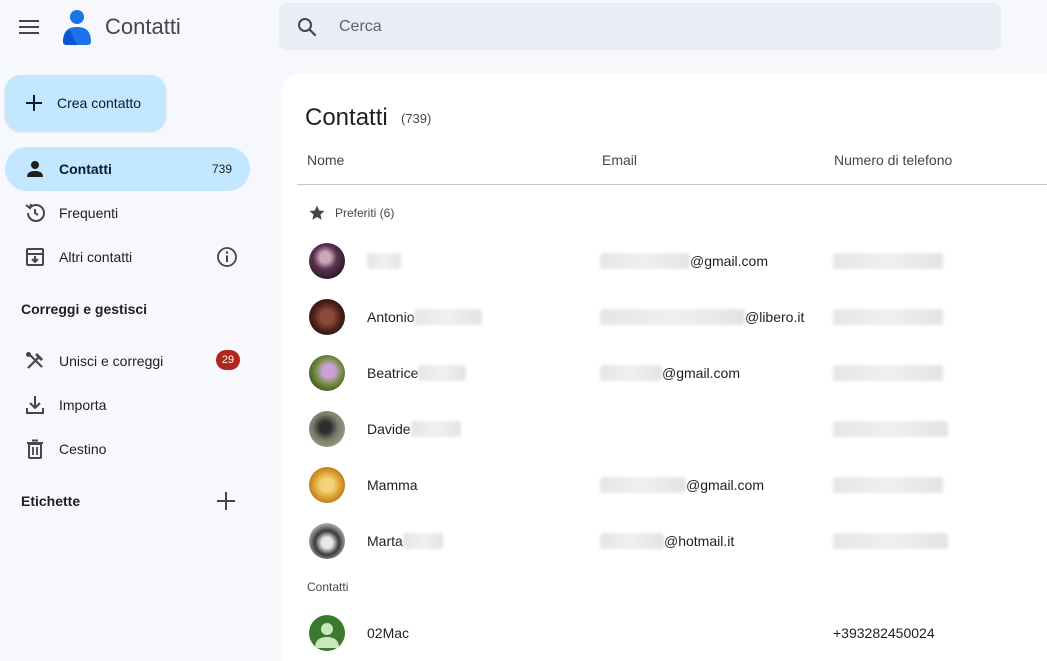 Image resolution: width=1047 pixels, height=661 pixels. I want to click on top-bar: Contatti, so click(523, 28).